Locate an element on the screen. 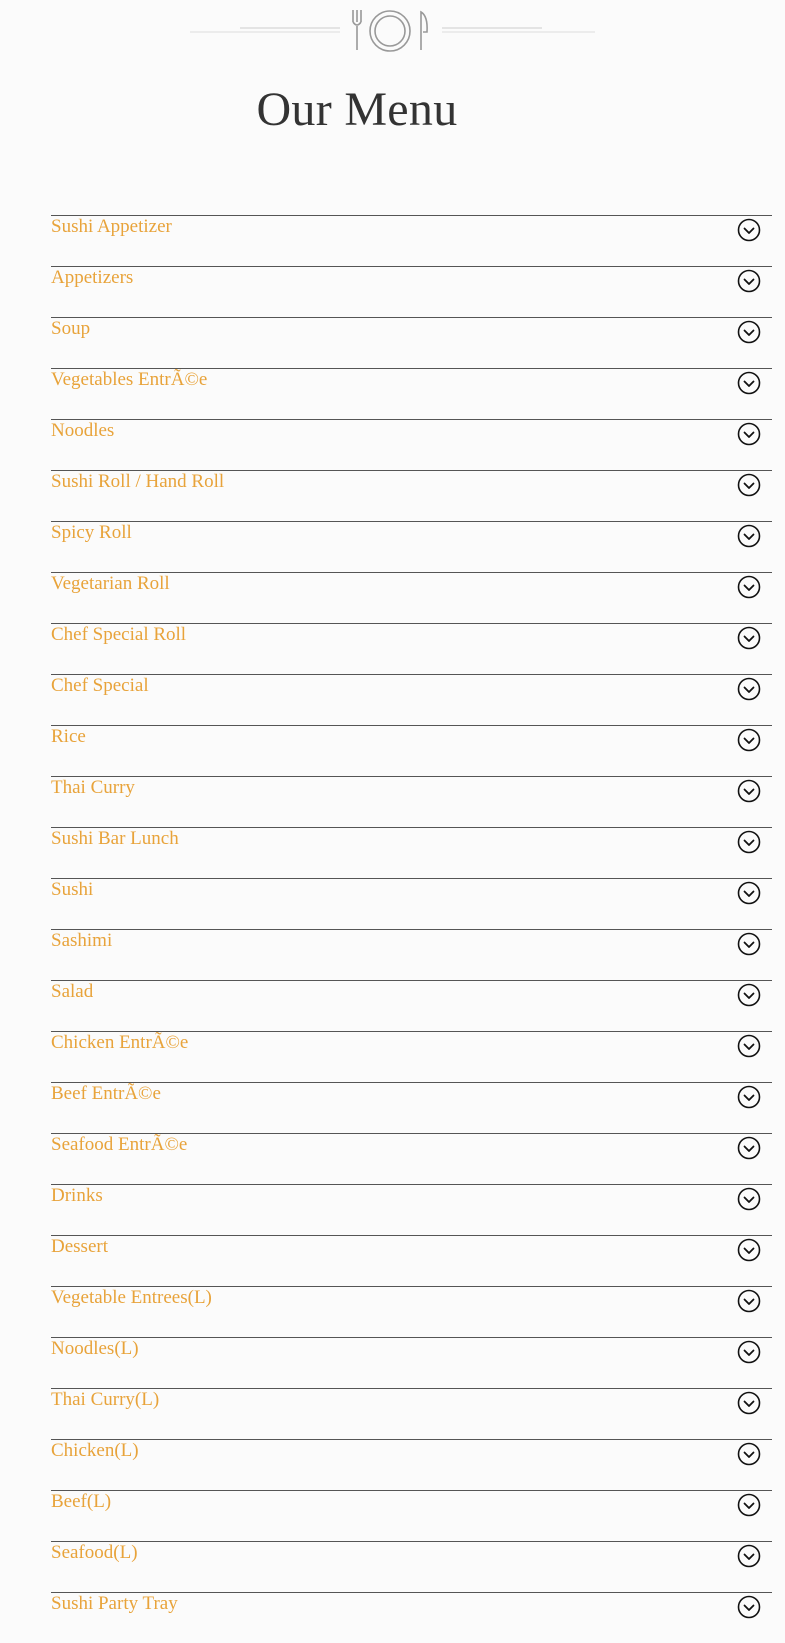  menu-category-label: Sushi Bar Lunch is located at coordinates (115, 839).